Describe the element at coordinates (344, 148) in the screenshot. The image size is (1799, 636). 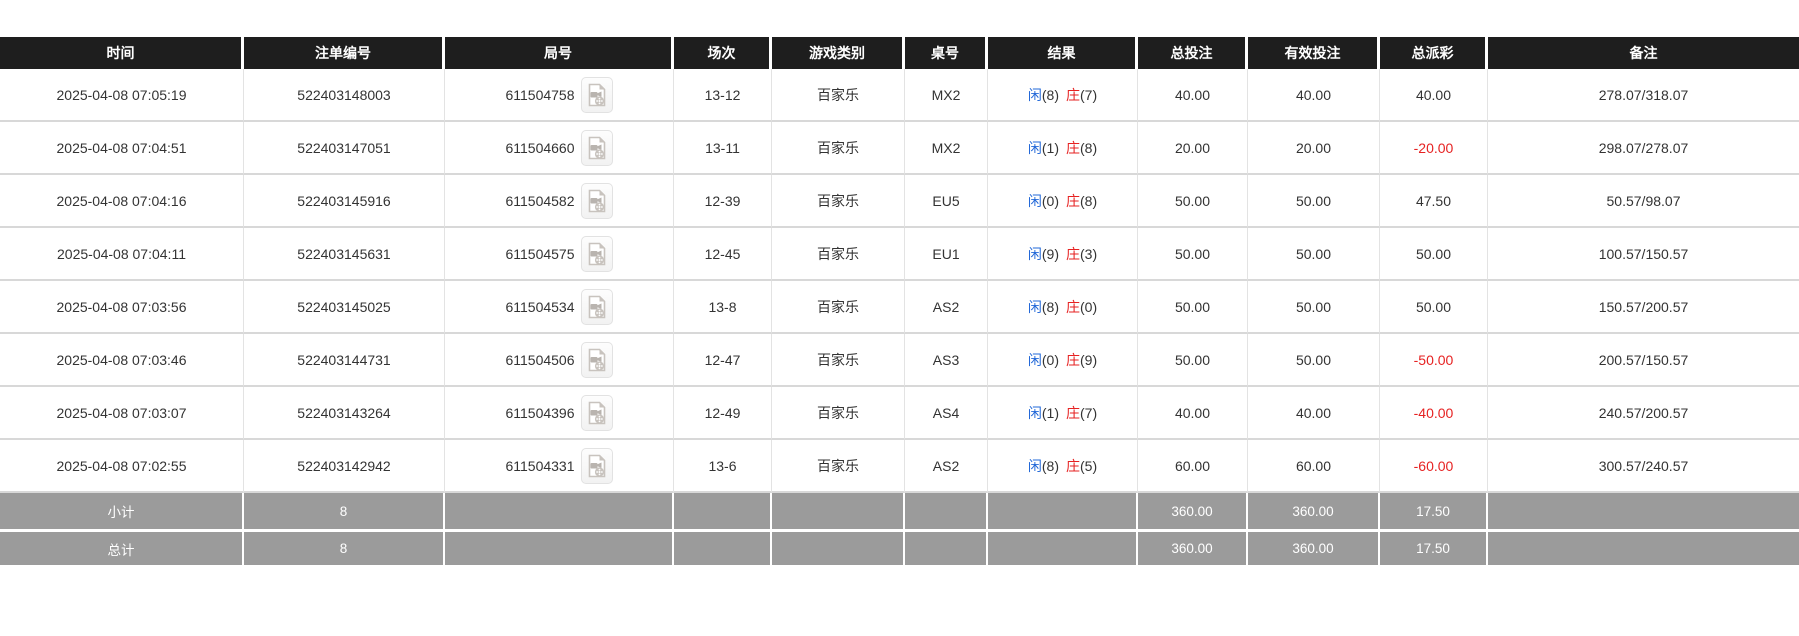
I see `cell-bet-id: 522403147051` at that location.